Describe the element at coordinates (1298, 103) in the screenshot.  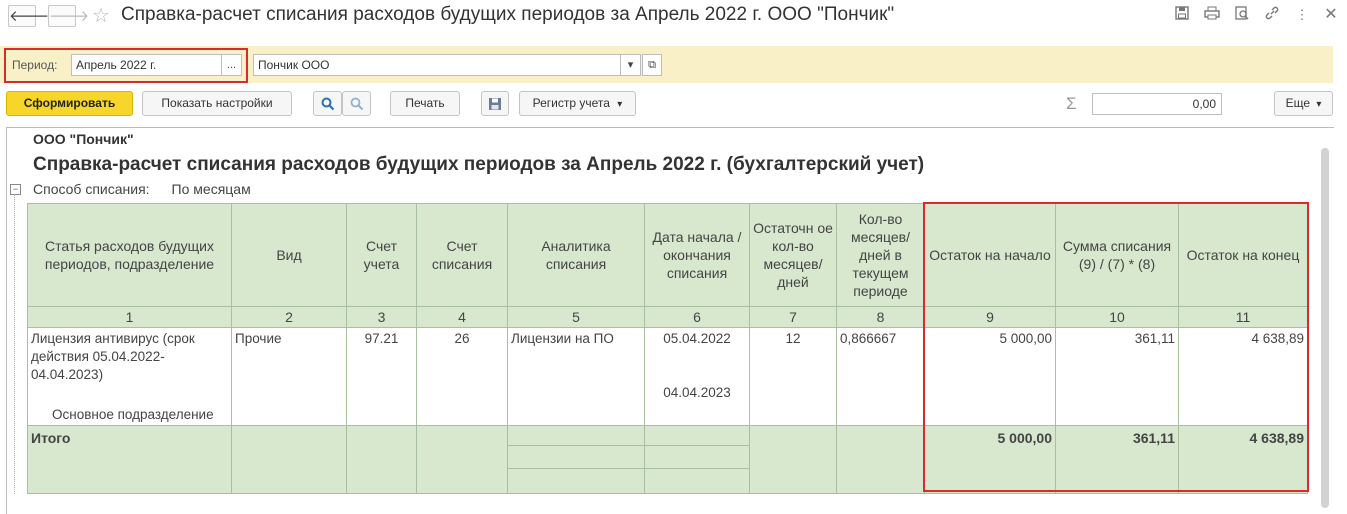
I see `more-label: Еще` at that location.